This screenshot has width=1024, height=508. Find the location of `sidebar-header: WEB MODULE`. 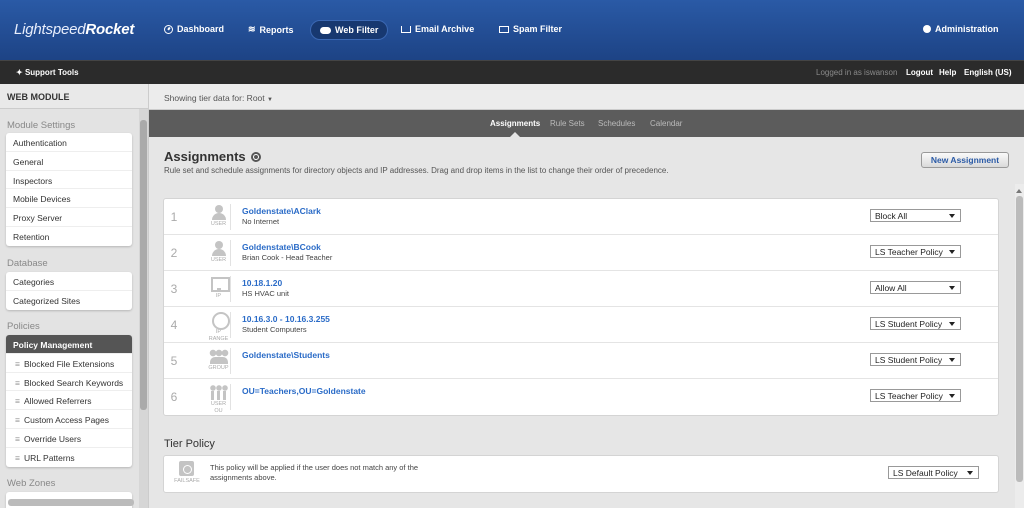

sidebar-header: WEB MODULE is located at coordinates (74, 96).